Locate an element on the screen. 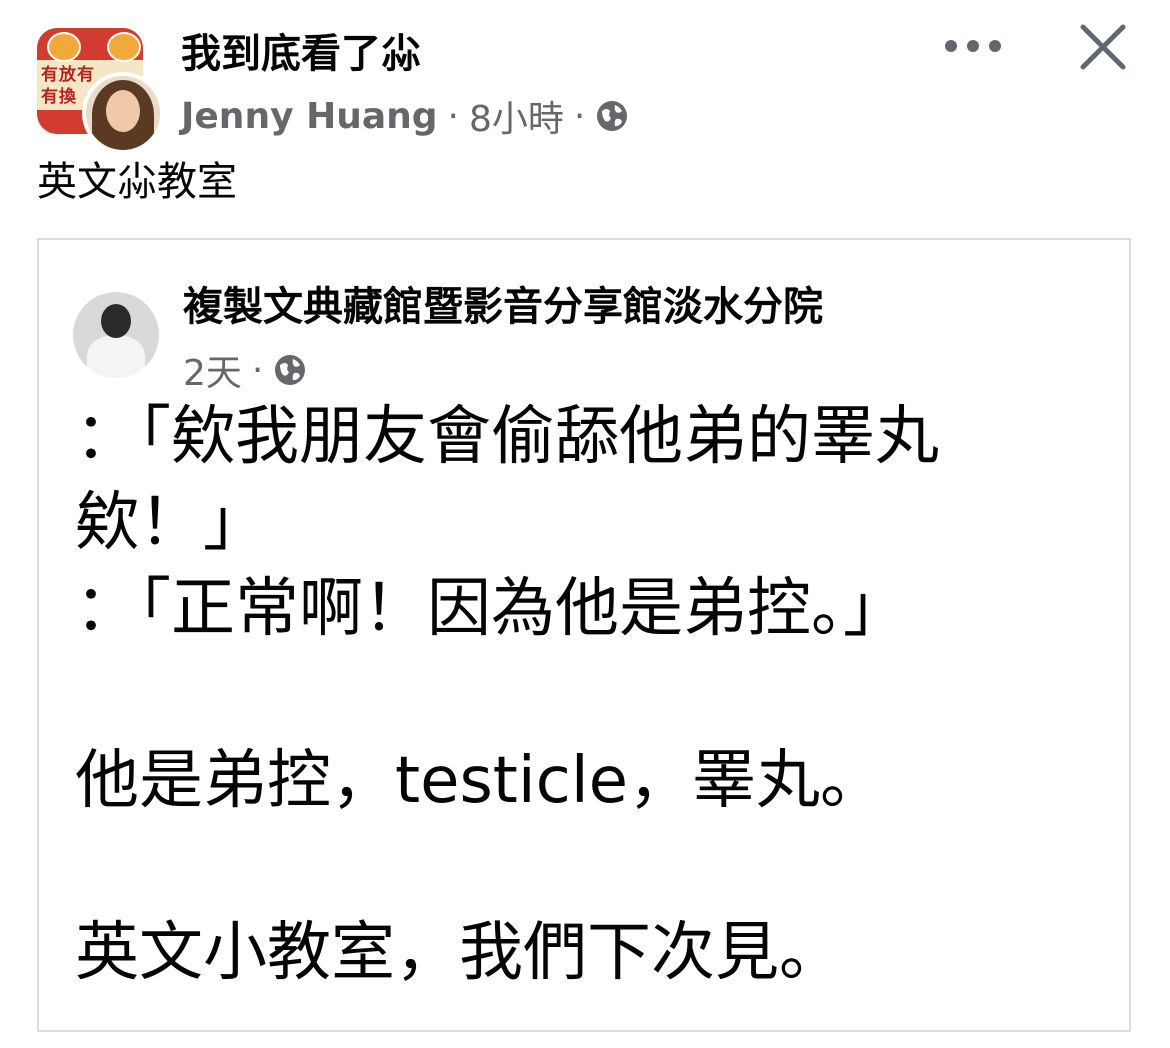  body-line: ：「正常啊！因為他是弟控。」 is located at coordinates (491, 609).